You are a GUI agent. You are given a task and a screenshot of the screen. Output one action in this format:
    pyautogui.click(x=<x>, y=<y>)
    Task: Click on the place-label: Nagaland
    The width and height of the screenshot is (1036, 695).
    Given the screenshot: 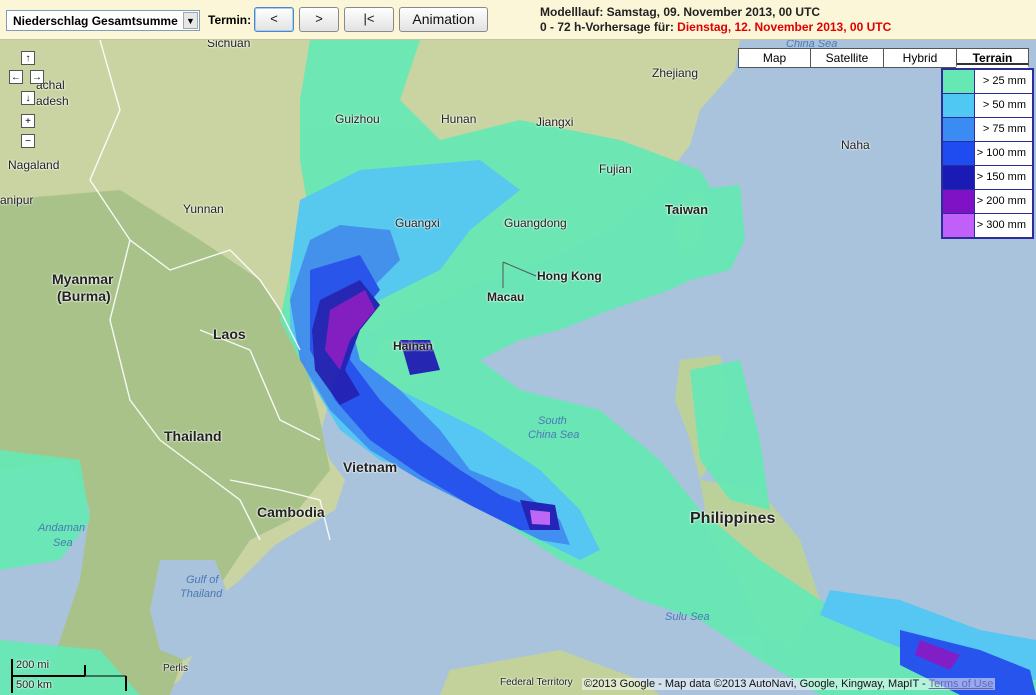 What is the action you would take?
    pyautogui.click(x=34, y=165)
    